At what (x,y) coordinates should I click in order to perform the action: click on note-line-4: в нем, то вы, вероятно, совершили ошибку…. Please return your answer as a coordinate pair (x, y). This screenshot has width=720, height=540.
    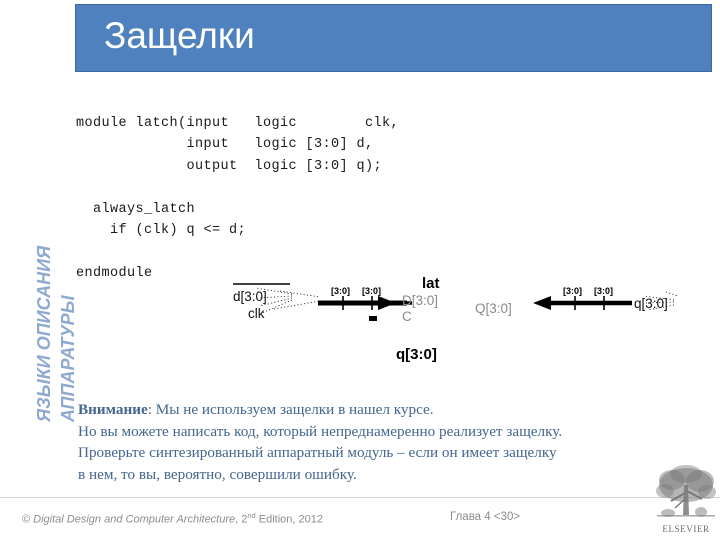
    Looking at the image, I should click on (217, 474).